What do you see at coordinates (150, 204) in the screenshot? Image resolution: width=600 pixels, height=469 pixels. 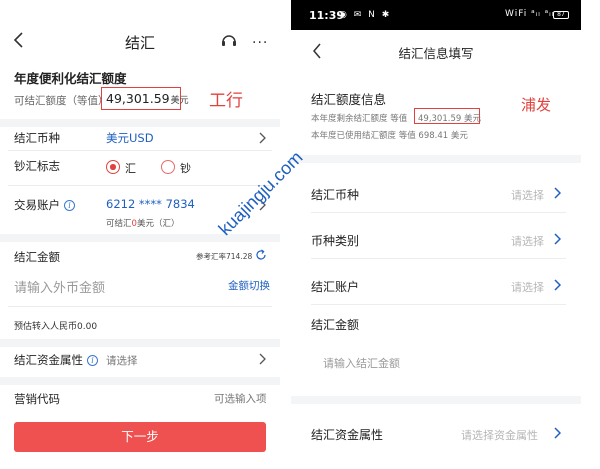 I see `account-number: 6212 **** 7834` at bounding box center [150, 204].